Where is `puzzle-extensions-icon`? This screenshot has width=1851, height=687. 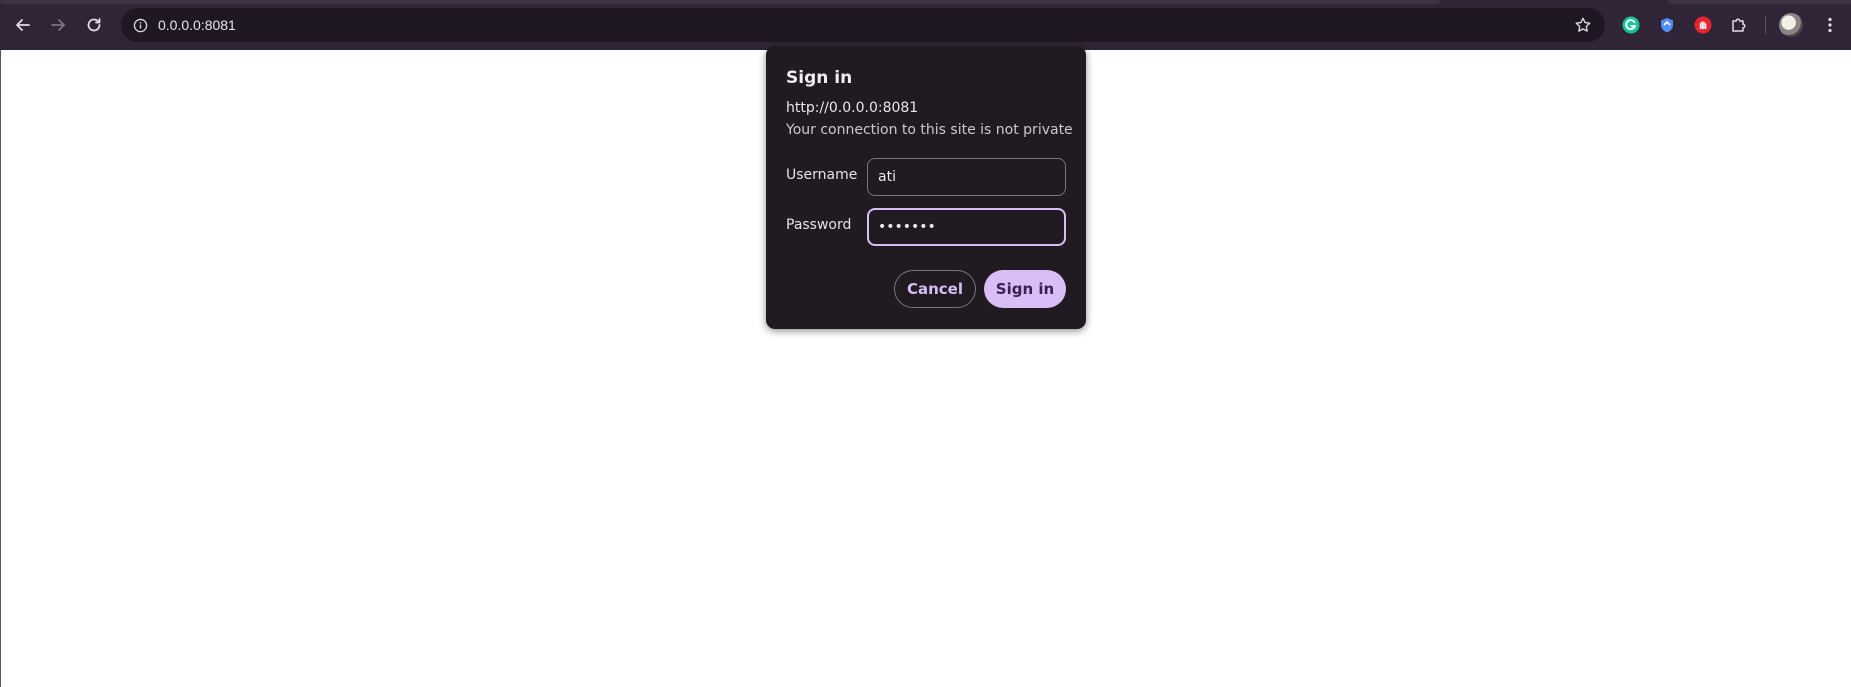
puzzle-extensions-icon is located at coordinates (1739, 25).